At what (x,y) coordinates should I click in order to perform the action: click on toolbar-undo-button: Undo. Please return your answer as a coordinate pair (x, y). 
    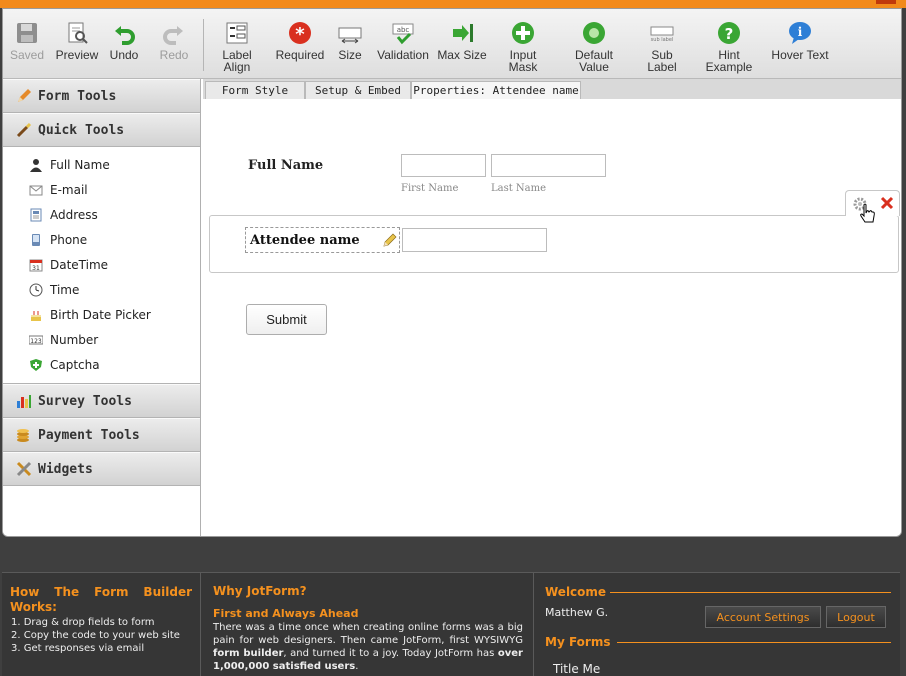
    Looking at the image, I should click on (124, 41).